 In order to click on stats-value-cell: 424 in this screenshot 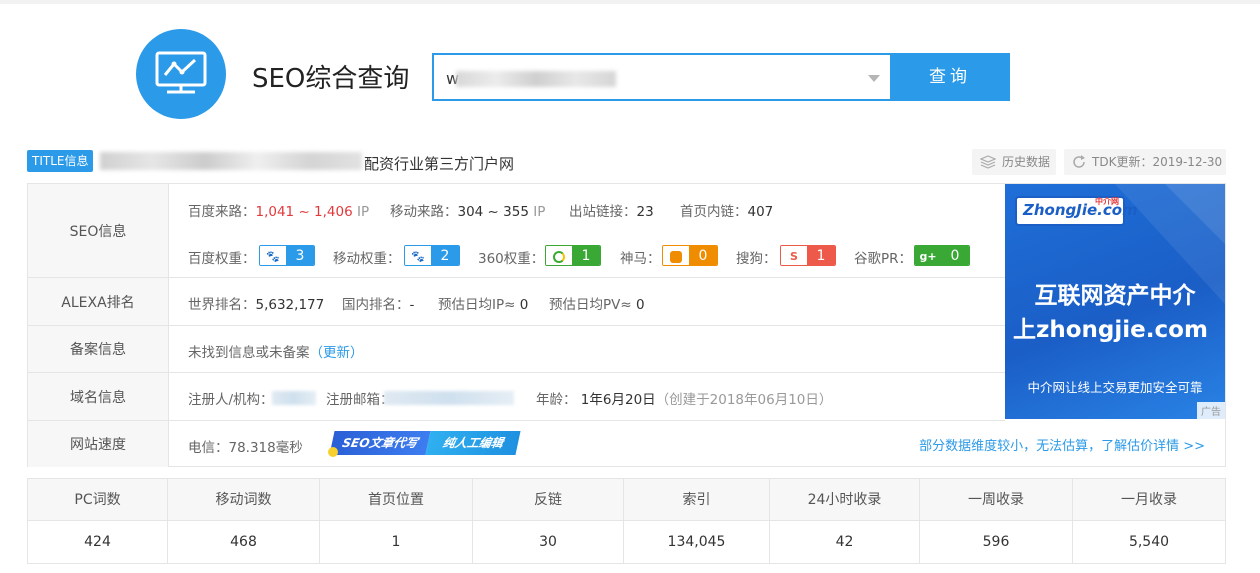, I will do `click(98, 542)`.